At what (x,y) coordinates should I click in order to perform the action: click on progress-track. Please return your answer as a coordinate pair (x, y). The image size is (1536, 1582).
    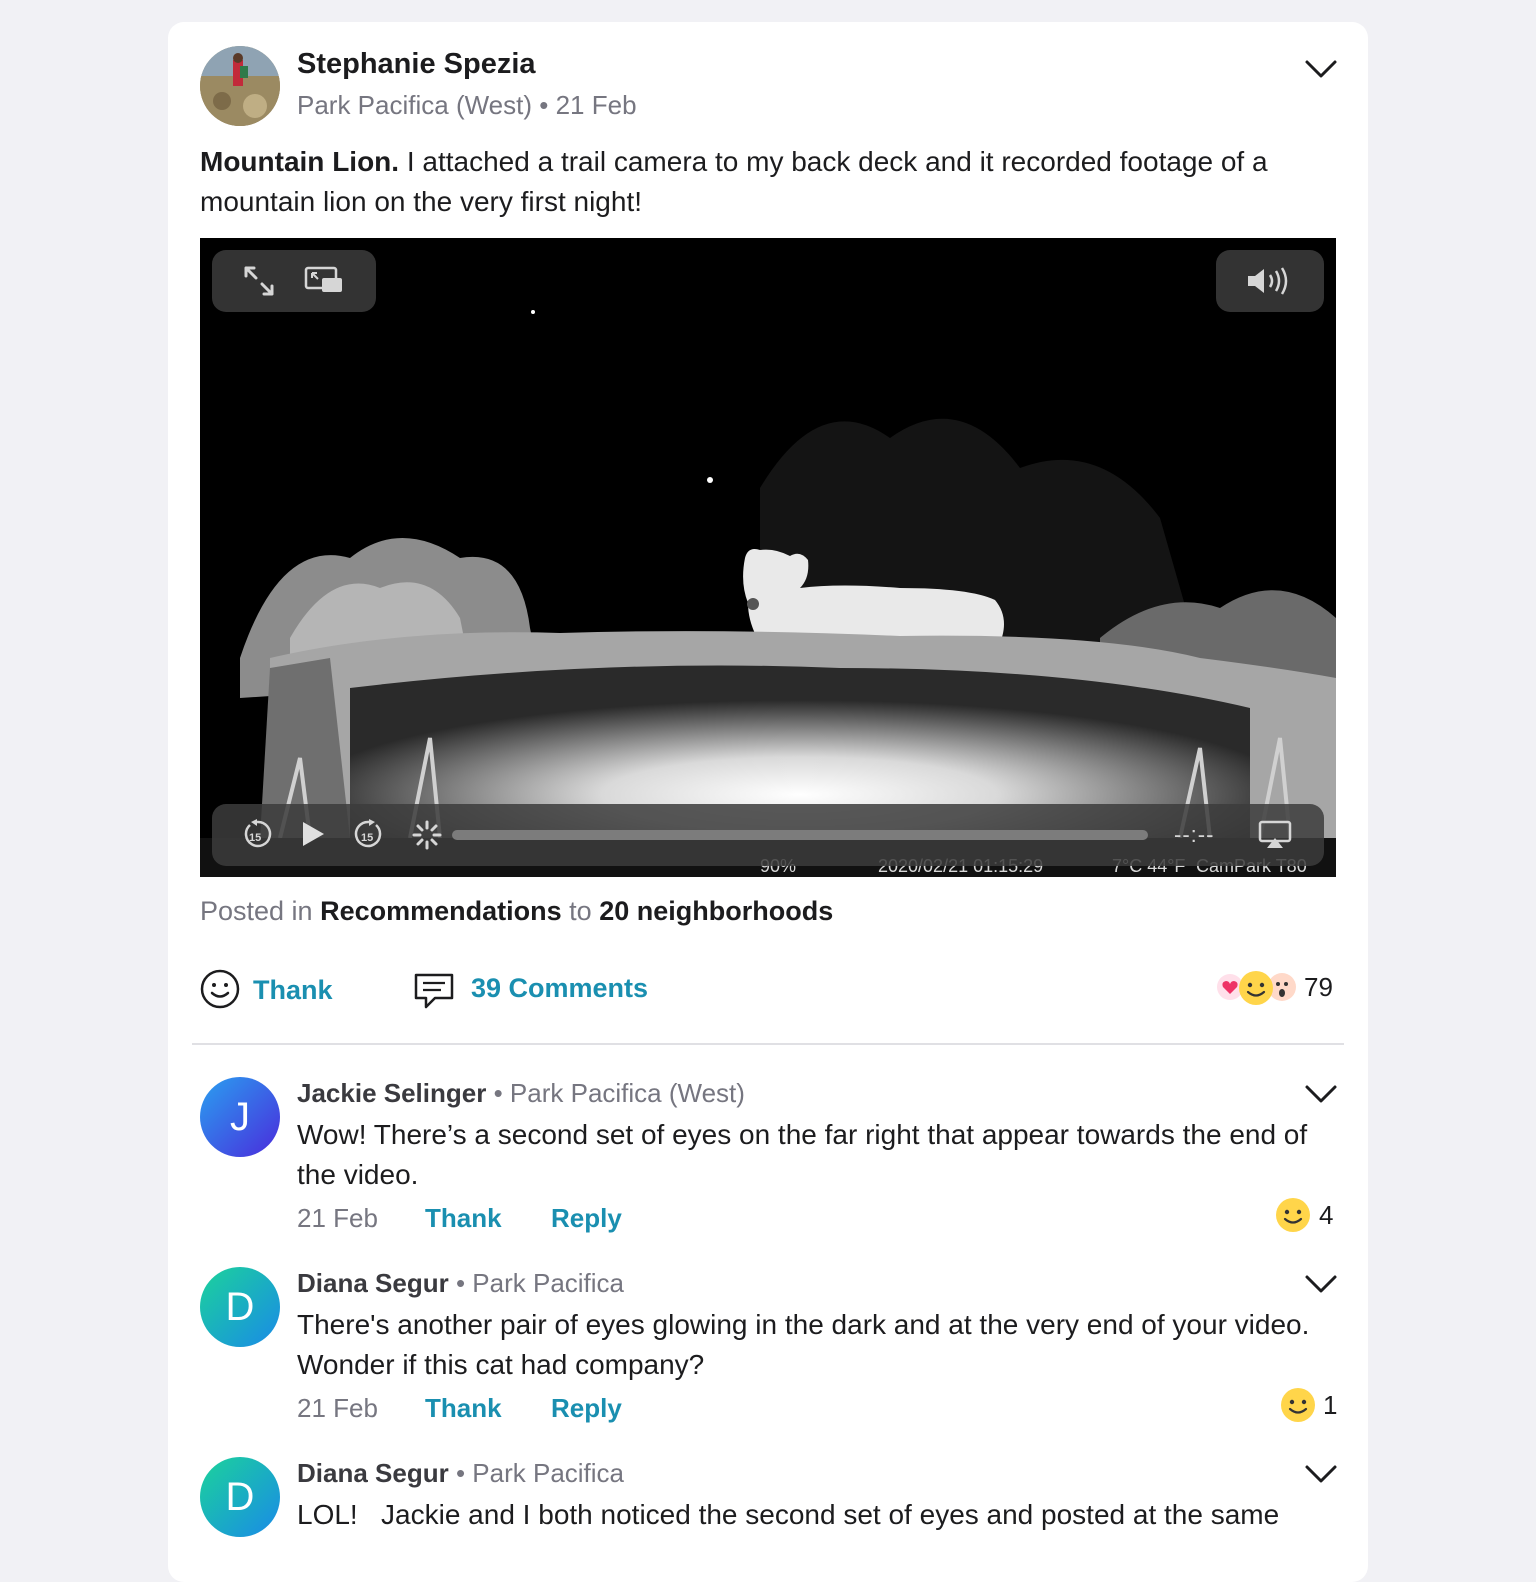
    Looking at the image, I should click on (800, 835).